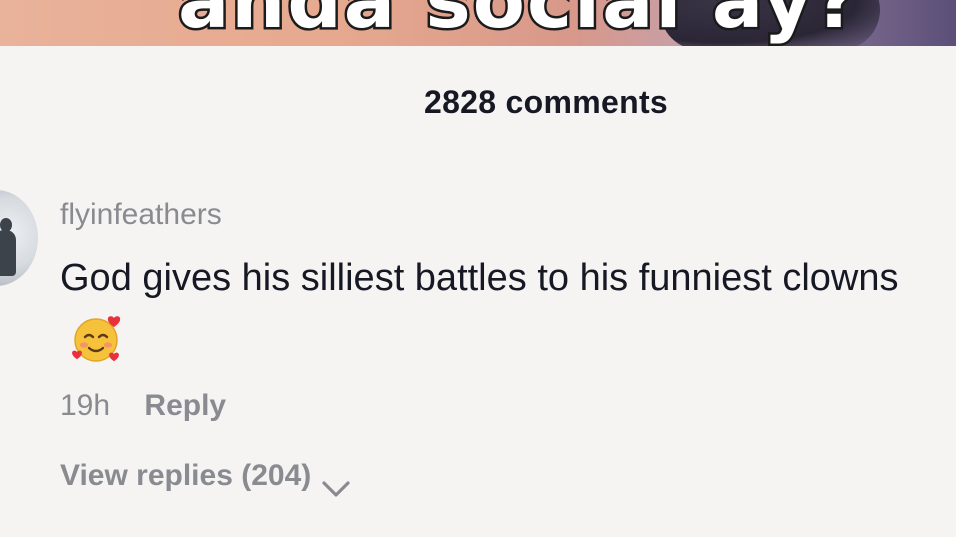 The height and width of the screenshot is (537, 956). Describe the element at coordinates (85, 405) in the screenshot. I see `comment-timestamp: 19h` at that location.